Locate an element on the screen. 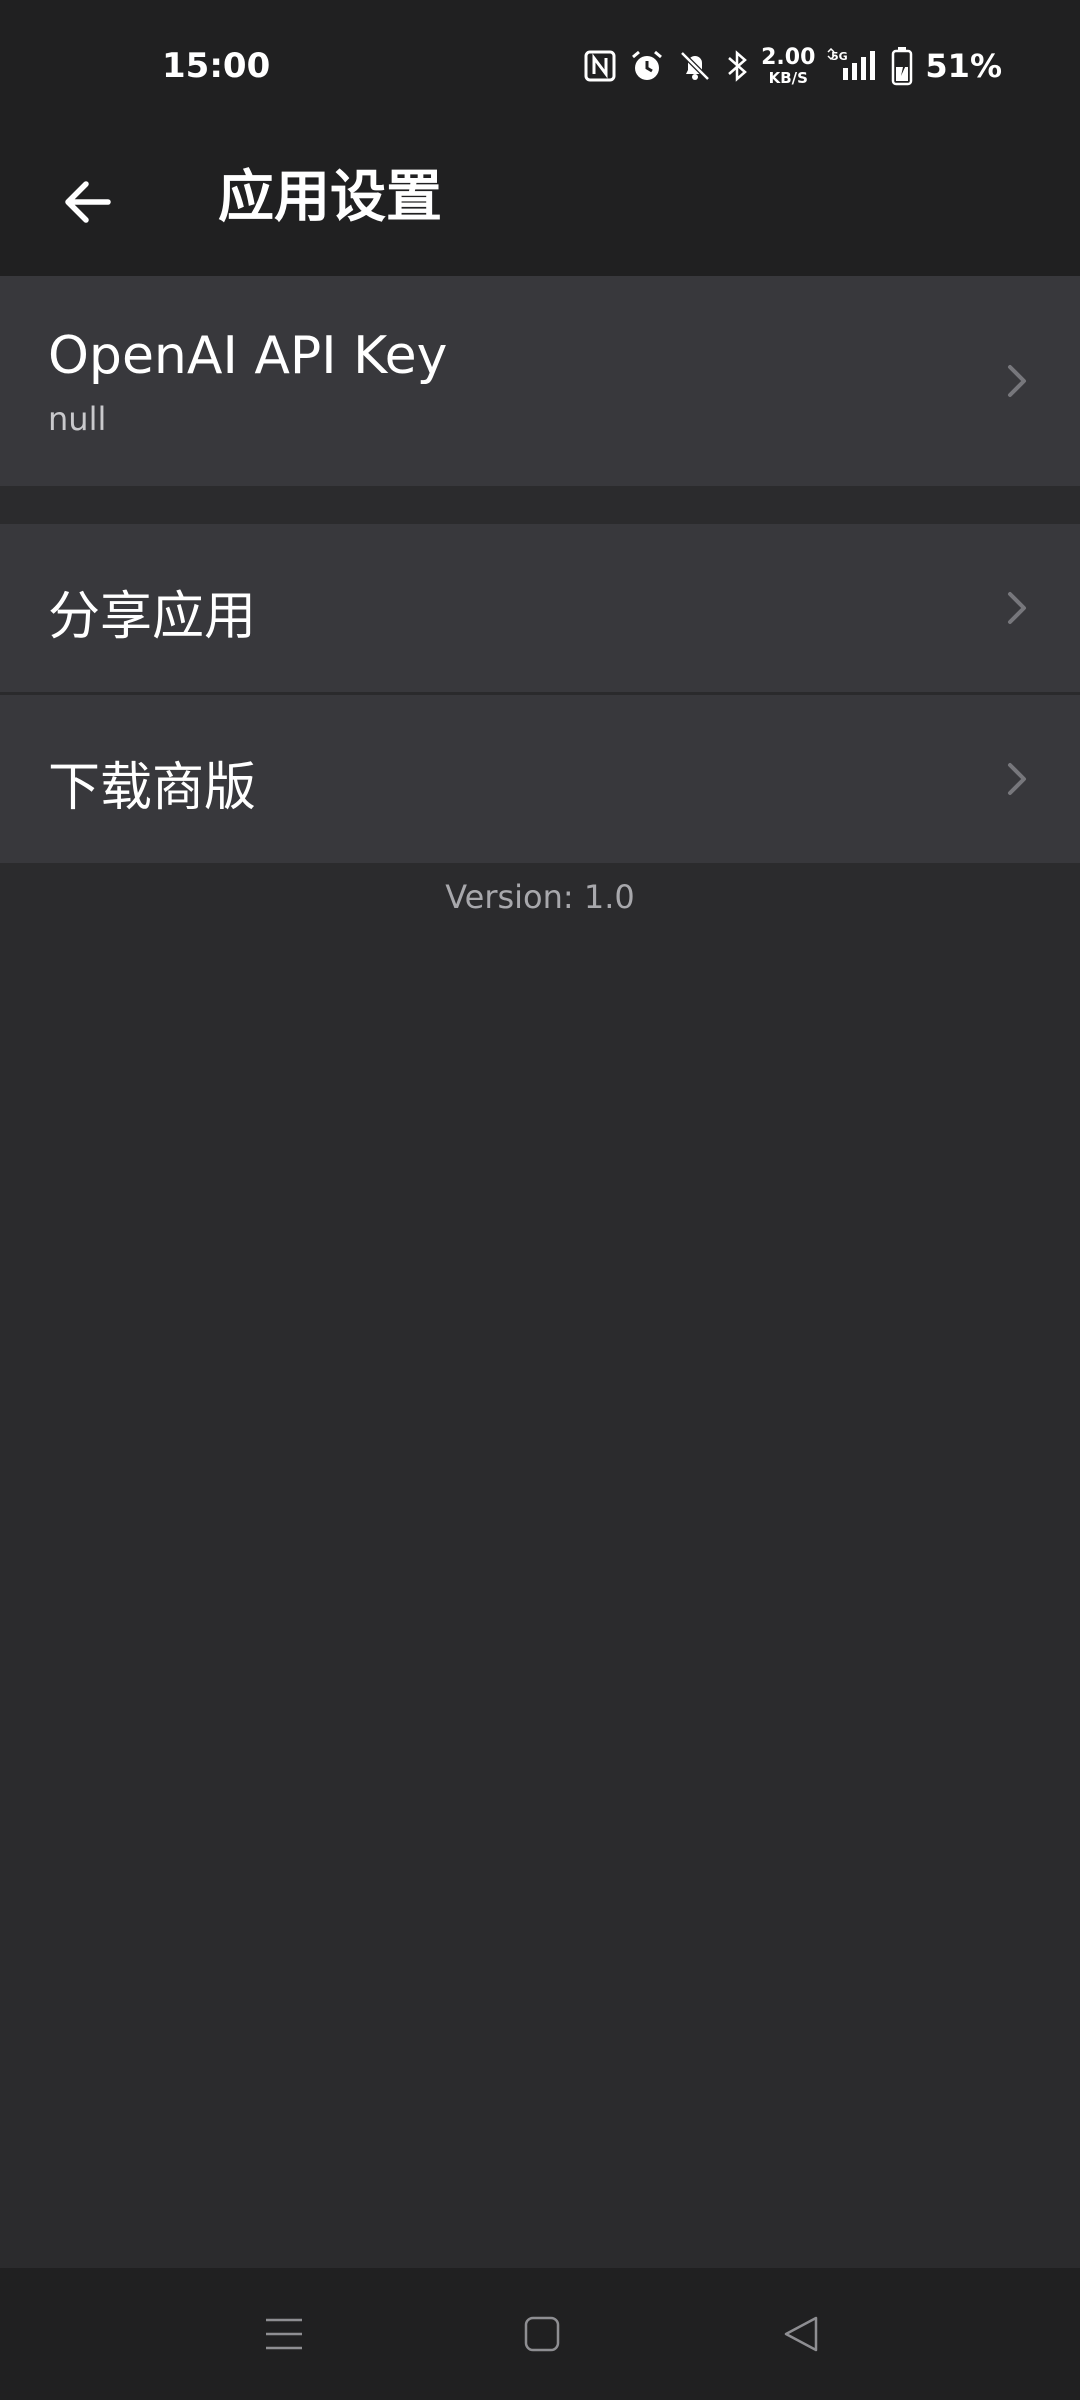 The width and height of the screenshot is (1080, 2400). status-time: 15:00 is located at coordinates (216, 66).